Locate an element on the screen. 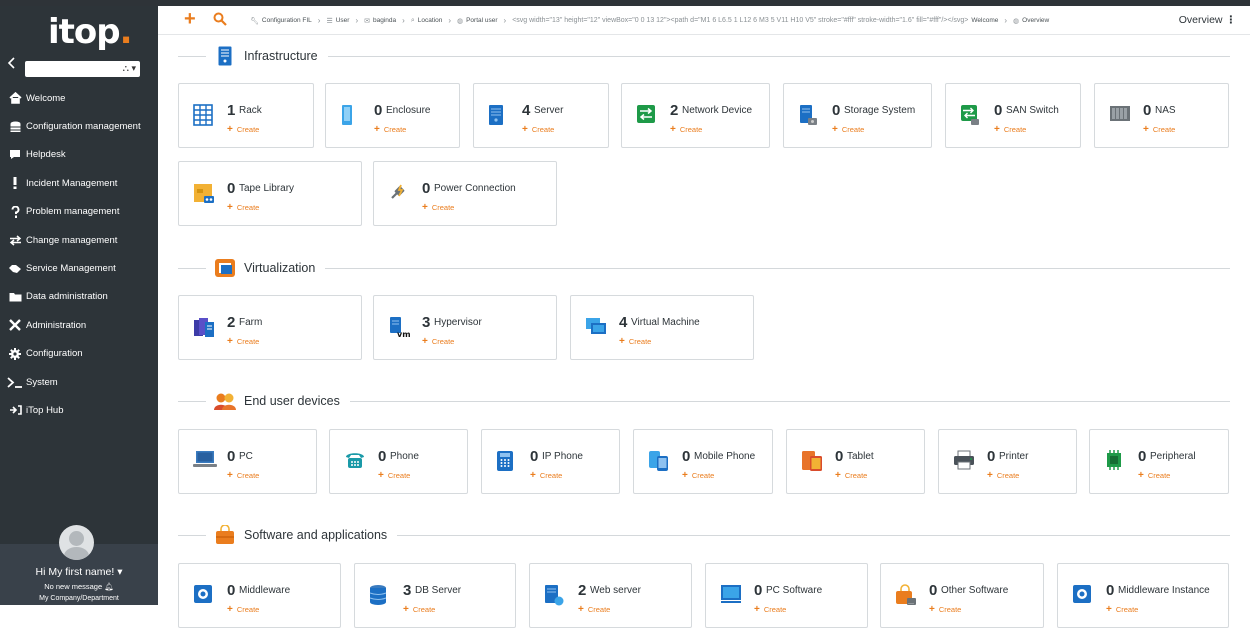  dashlet-middleware: 0 Middleware + Create is located at coordinates (259, 595).